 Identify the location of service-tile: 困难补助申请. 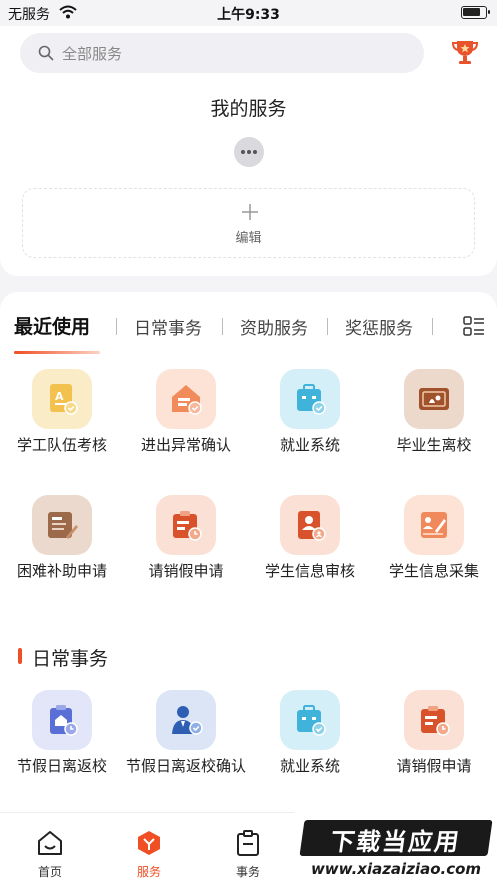
(62, 550).